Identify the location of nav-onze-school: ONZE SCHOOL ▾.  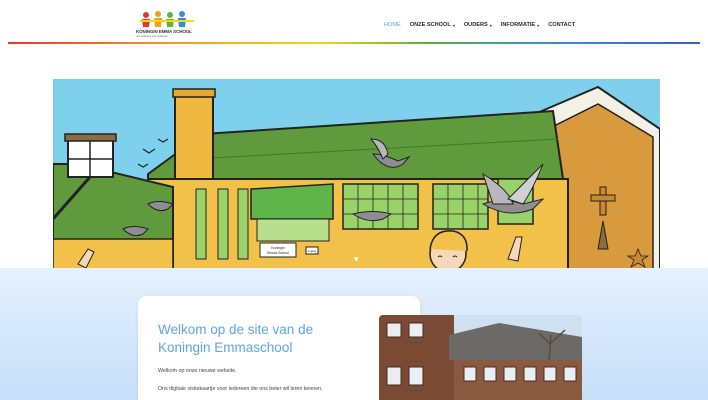
(432, 25).